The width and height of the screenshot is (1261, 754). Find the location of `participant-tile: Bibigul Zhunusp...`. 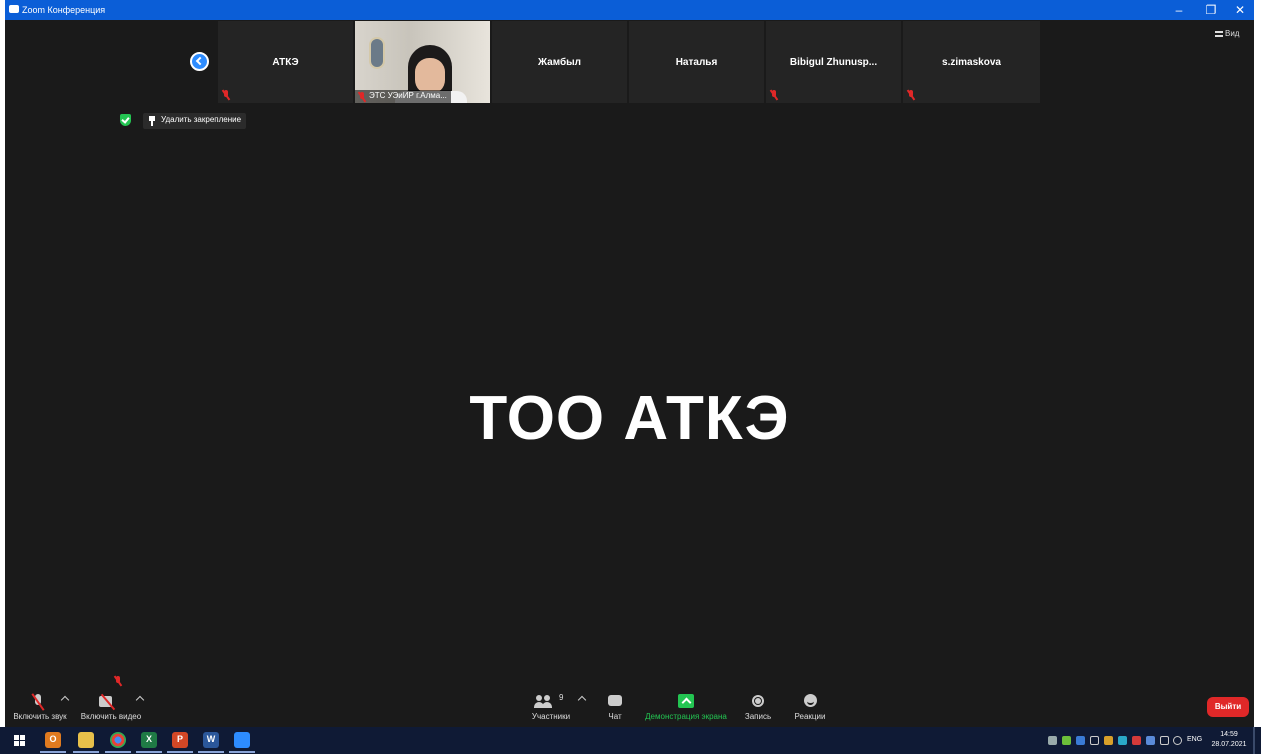

participant-tile: Bibigul Zhunusp... is located at coordinates (833, 62).